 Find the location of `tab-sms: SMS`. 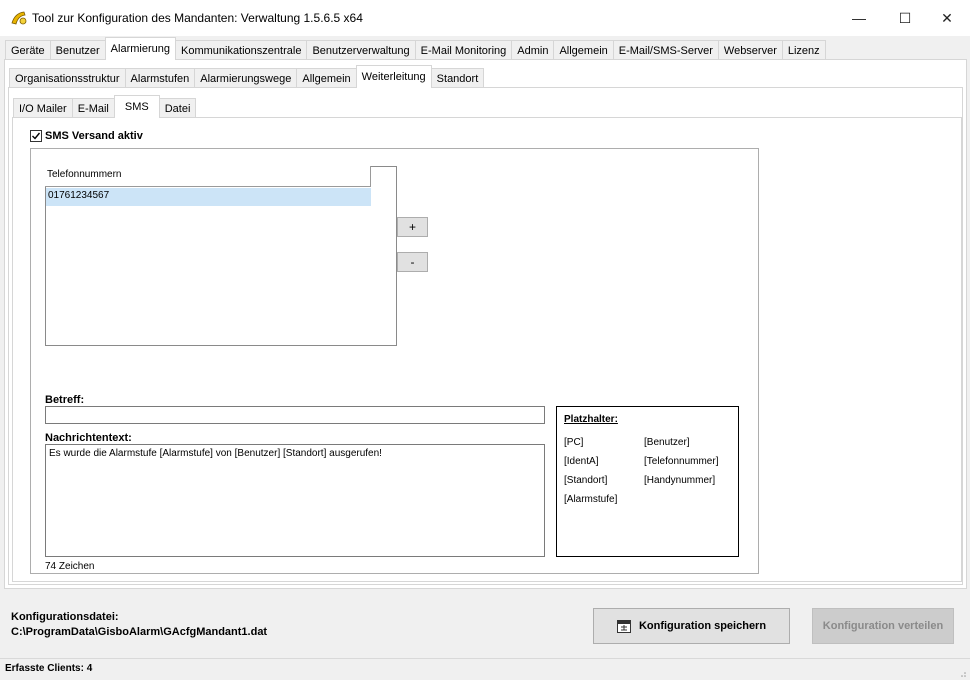

tab-sms: SMS is located at coordinates (136, 106).